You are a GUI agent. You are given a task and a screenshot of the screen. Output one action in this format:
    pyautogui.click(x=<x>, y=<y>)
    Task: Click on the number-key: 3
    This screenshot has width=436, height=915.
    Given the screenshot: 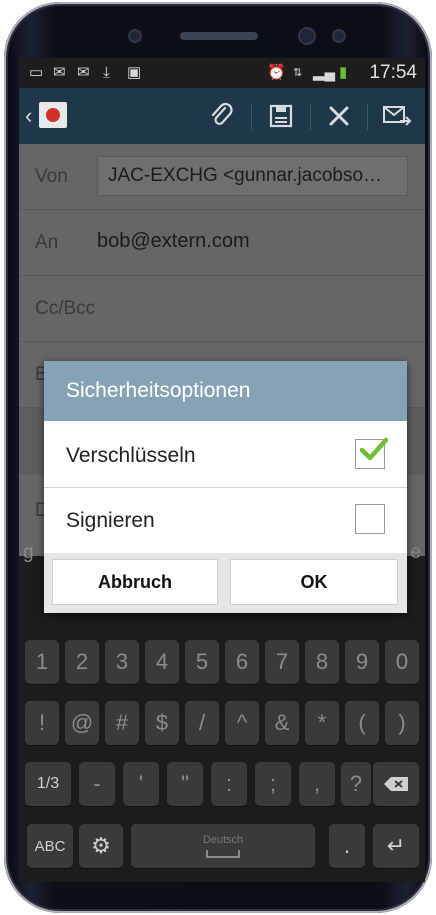 What is the action you would take?
    pyautogui.click(x=122, y=662)
    